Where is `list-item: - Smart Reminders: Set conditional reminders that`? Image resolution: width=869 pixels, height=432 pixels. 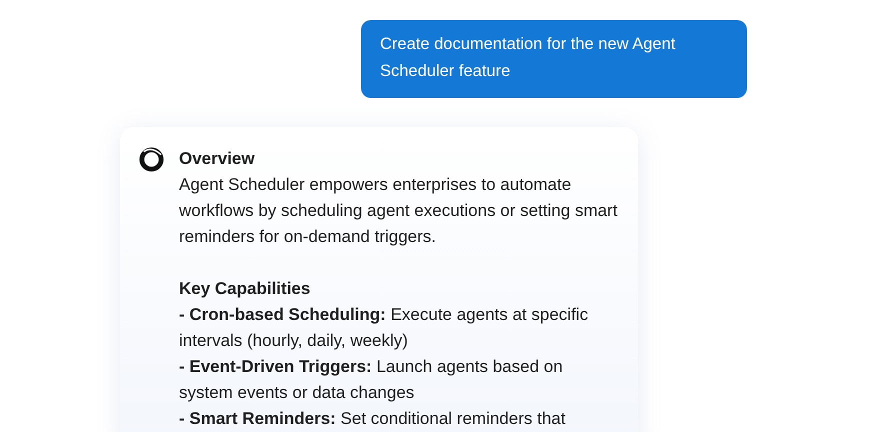 list-item: - Smart Reminders: Set conditional reminders that is located at coordinates (372, 419).